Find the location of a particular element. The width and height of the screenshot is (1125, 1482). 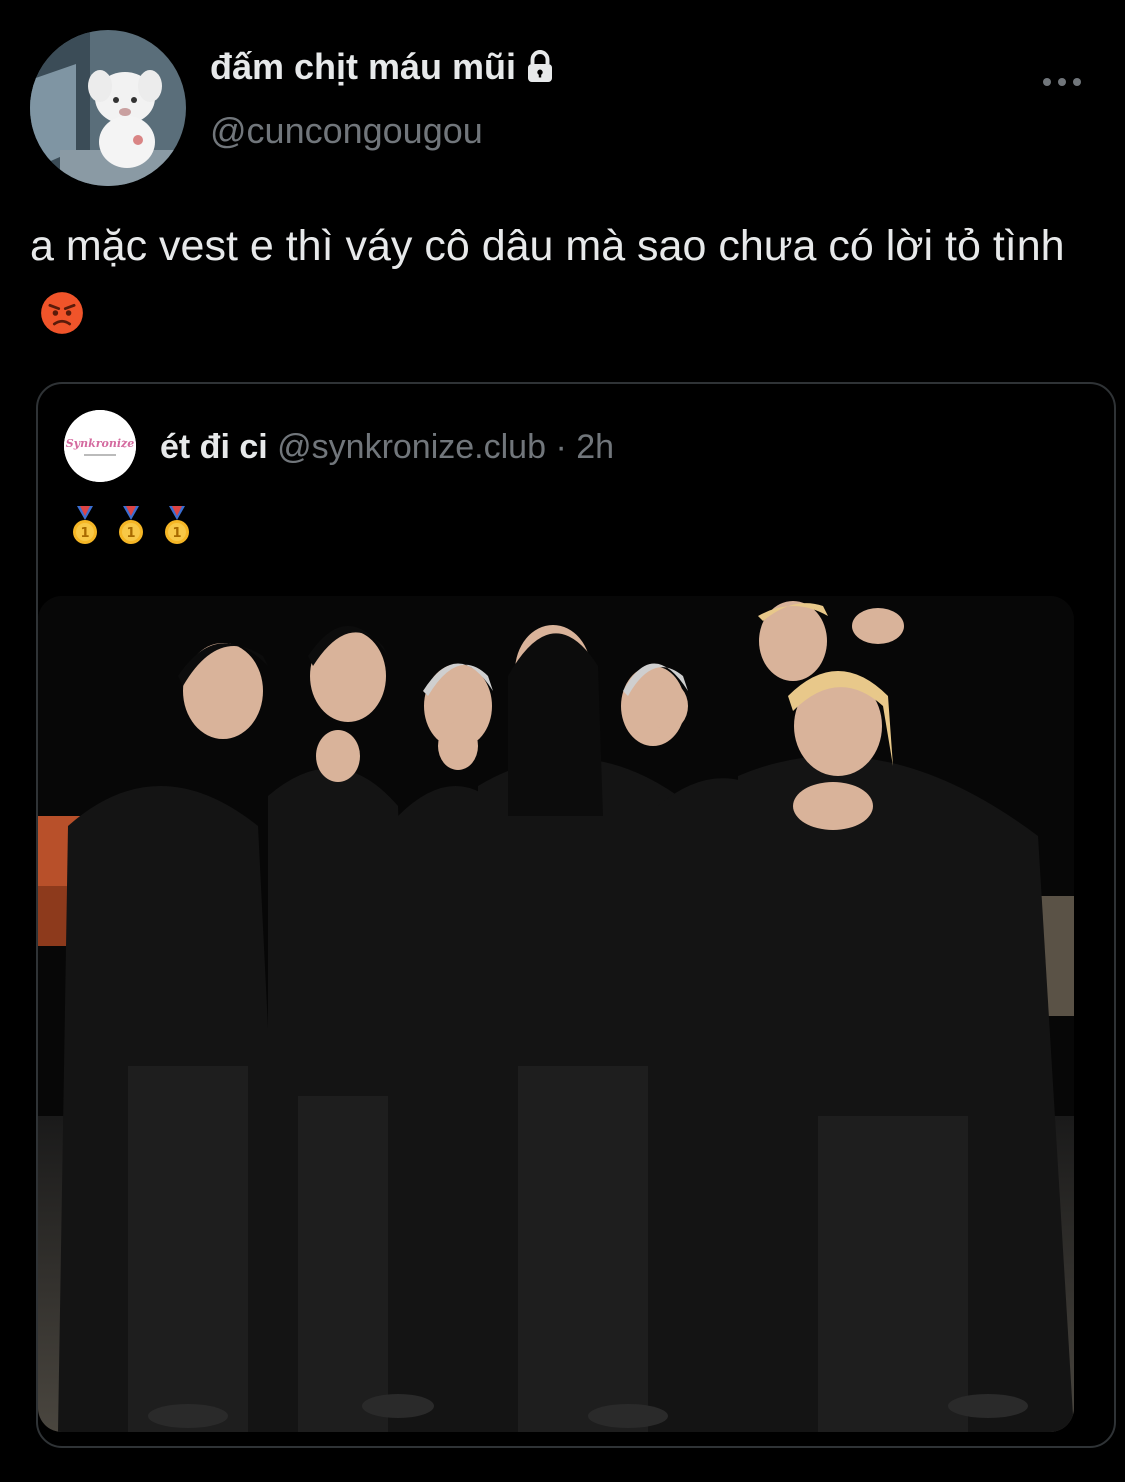

display-name-text: đấm chịt máu mũi is located at coordinates (363, 66).